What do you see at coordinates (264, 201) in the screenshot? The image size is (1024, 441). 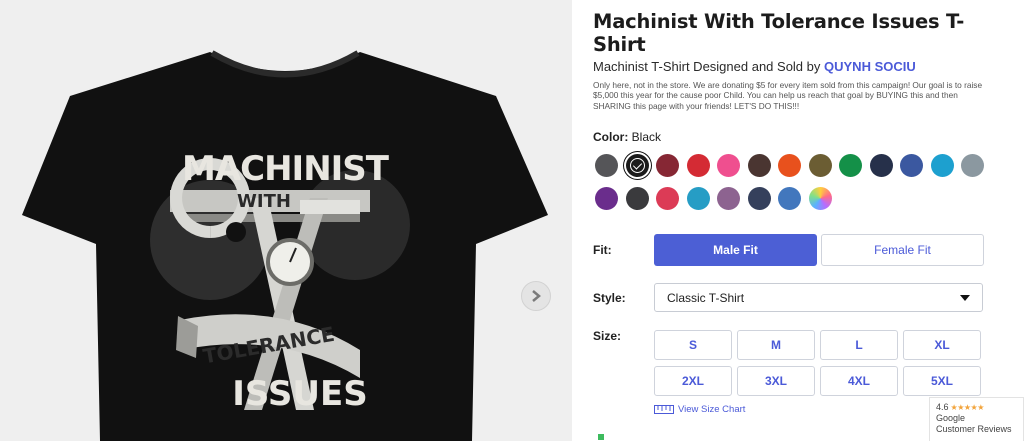 I see `artwork-line2: WITH` at bounding box center [264, 201].